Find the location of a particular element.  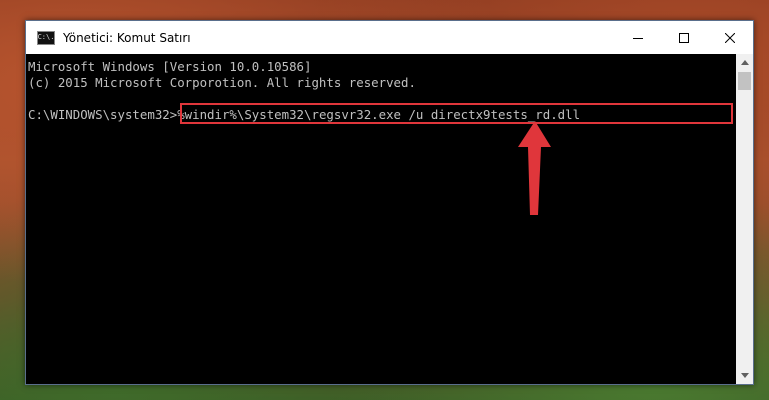

cmd-icon: C:\. is located at coordinates (46, 37).